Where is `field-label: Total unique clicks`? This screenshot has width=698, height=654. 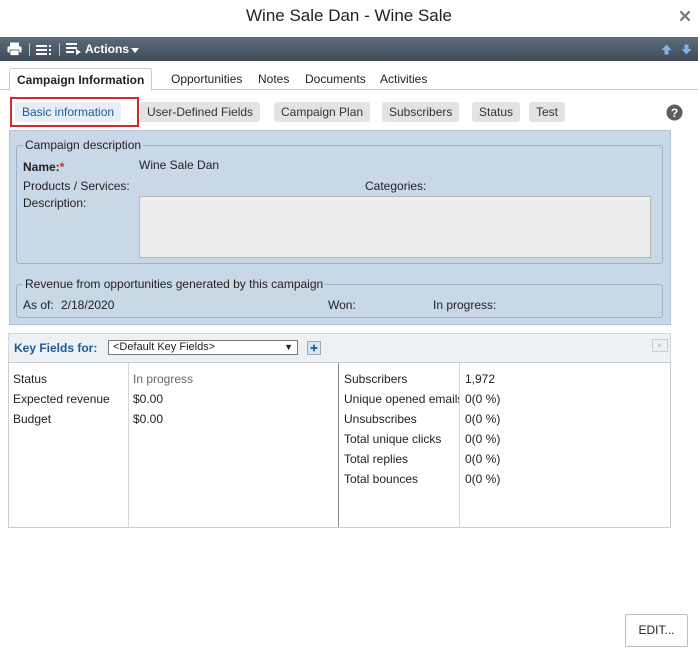 field-label: Total unique clicks is located at coordinates (393, 439).